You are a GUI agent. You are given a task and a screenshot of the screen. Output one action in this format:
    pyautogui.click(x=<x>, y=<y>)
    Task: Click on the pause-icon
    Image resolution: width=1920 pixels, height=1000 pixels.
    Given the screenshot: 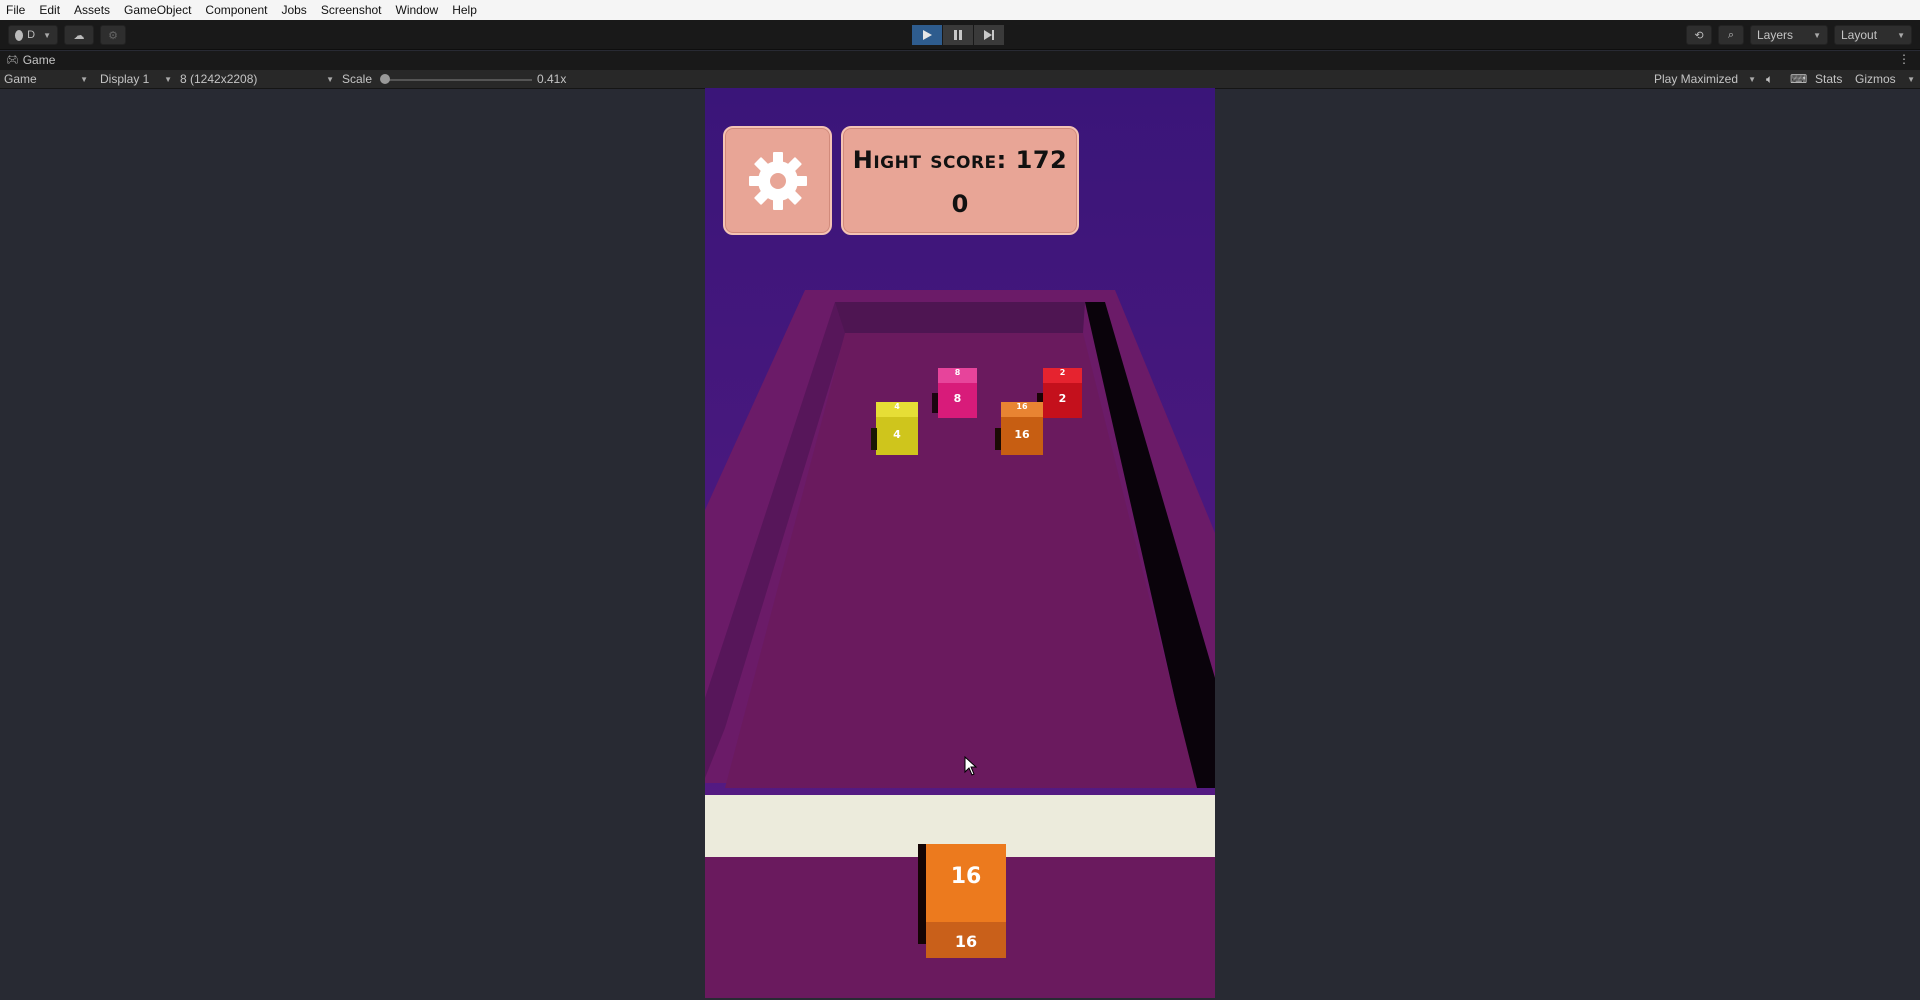 What is the action you would take?
    pyautogui.click(x=958, y=35)
    